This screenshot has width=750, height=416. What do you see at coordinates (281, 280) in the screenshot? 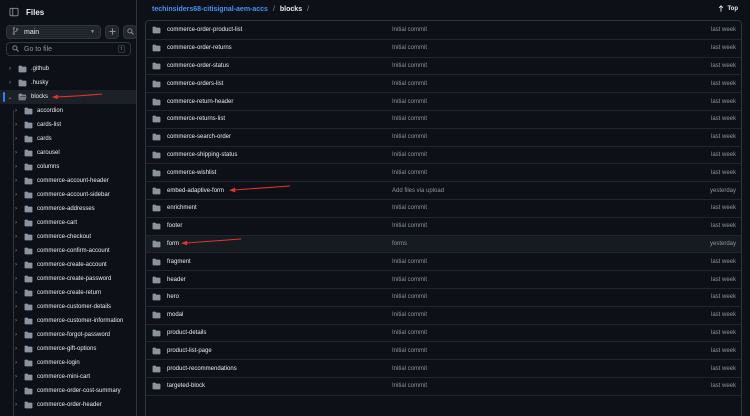
I see `file-name-link: header` at bounding box center [281, 280].